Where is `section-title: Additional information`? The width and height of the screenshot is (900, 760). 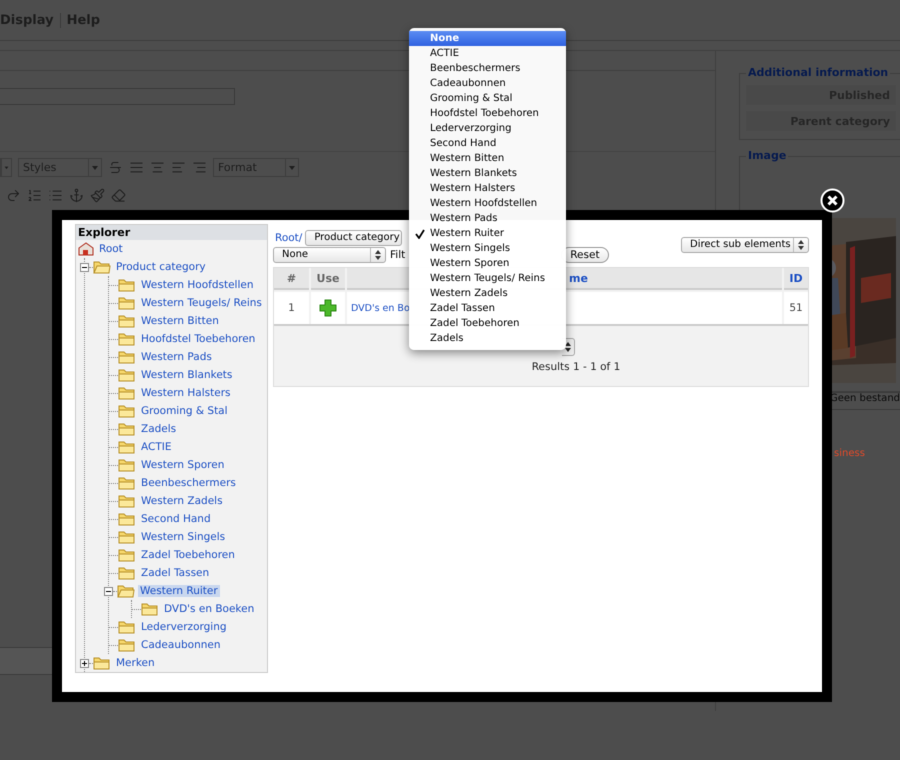 section-title: Additional information is located at coordinates (818, 72).